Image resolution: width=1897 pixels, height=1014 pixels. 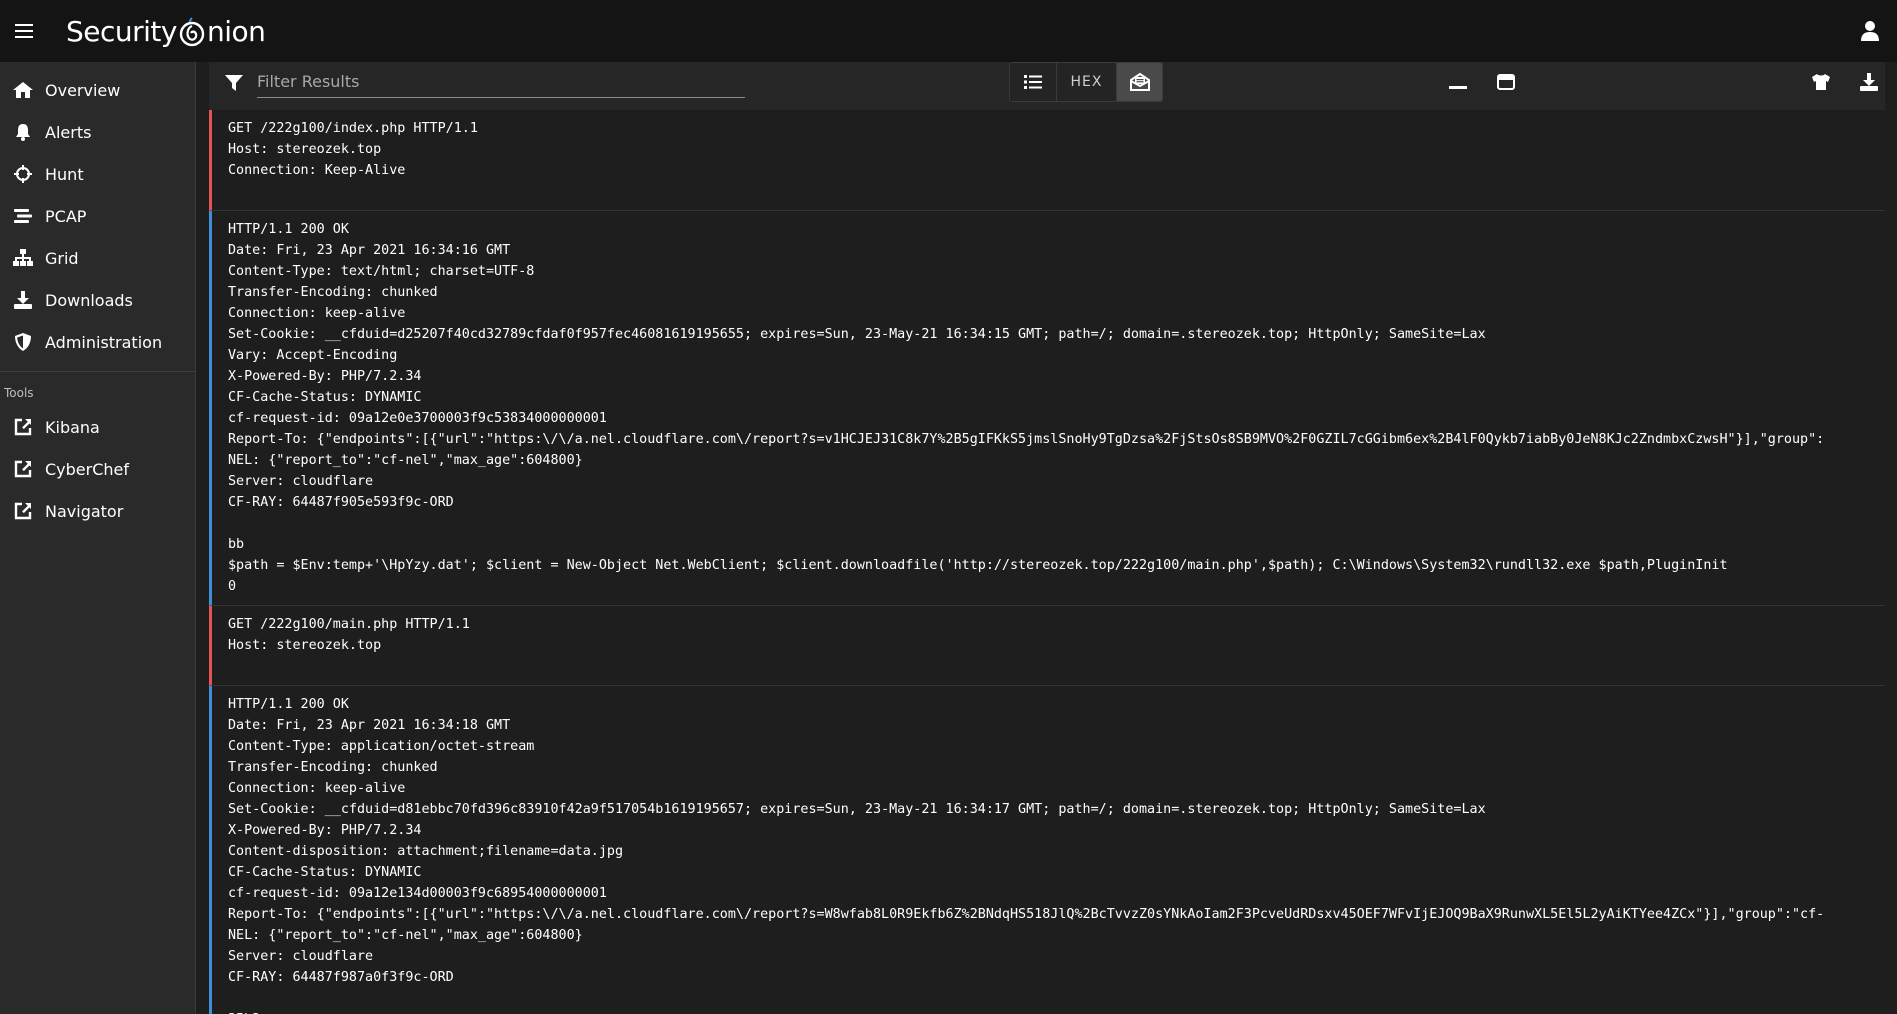 What do you see at coordinates (62, 258) in the screenshot?
I see `sidebar-item-label: Grid` at bounding box center [62, 258].